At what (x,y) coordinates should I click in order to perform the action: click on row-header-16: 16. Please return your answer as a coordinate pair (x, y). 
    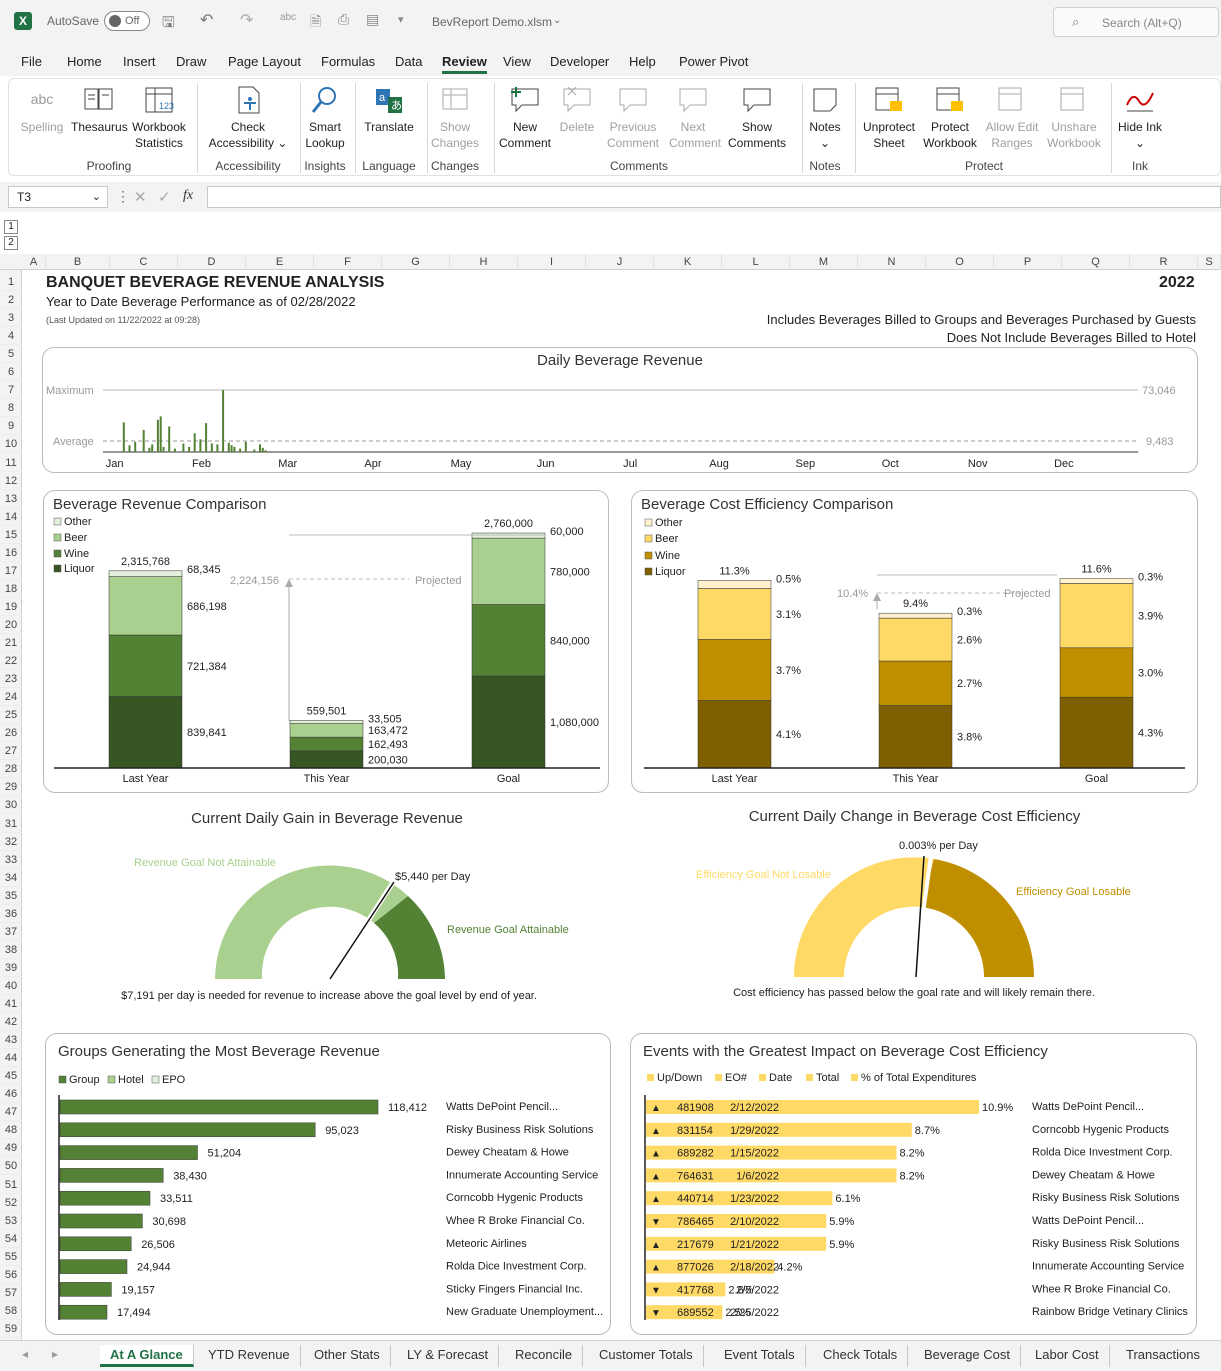
    Looking at the image, I should click on (11, 553).